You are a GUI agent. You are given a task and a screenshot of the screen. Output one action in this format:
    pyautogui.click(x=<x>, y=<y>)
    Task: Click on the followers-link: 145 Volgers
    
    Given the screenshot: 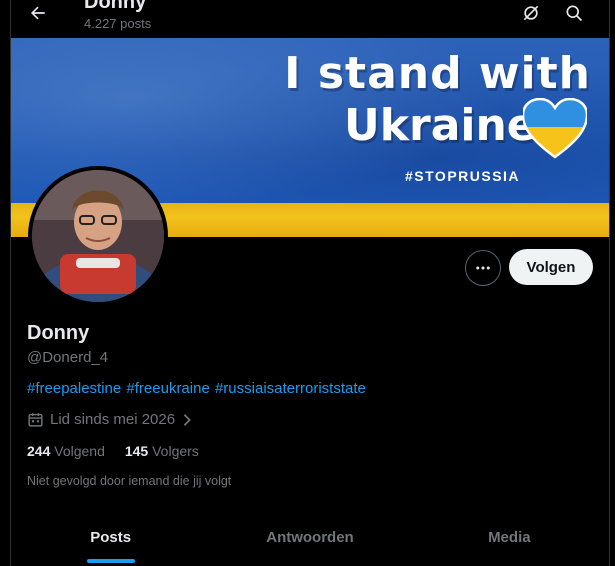 What is the action you would take?
    pyautogui.click(x=162, y=451)
    